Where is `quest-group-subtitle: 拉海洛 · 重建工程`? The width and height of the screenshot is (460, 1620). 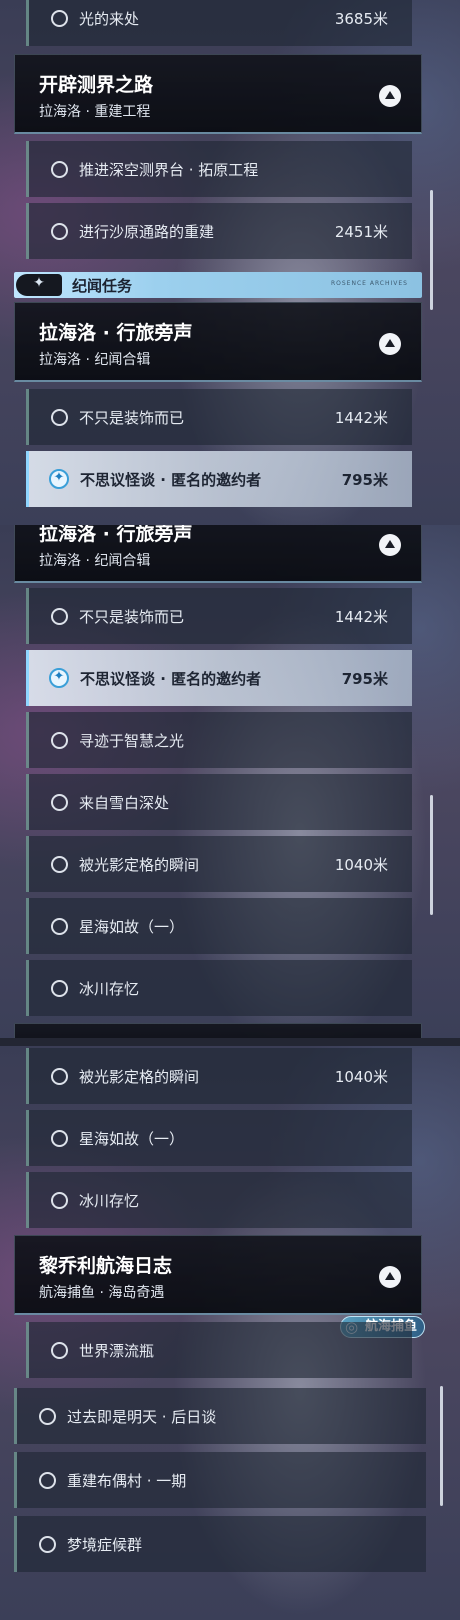
quest-group-subtitle: 拉海洛 · 重建工程 is located at coordinates (95, 112).